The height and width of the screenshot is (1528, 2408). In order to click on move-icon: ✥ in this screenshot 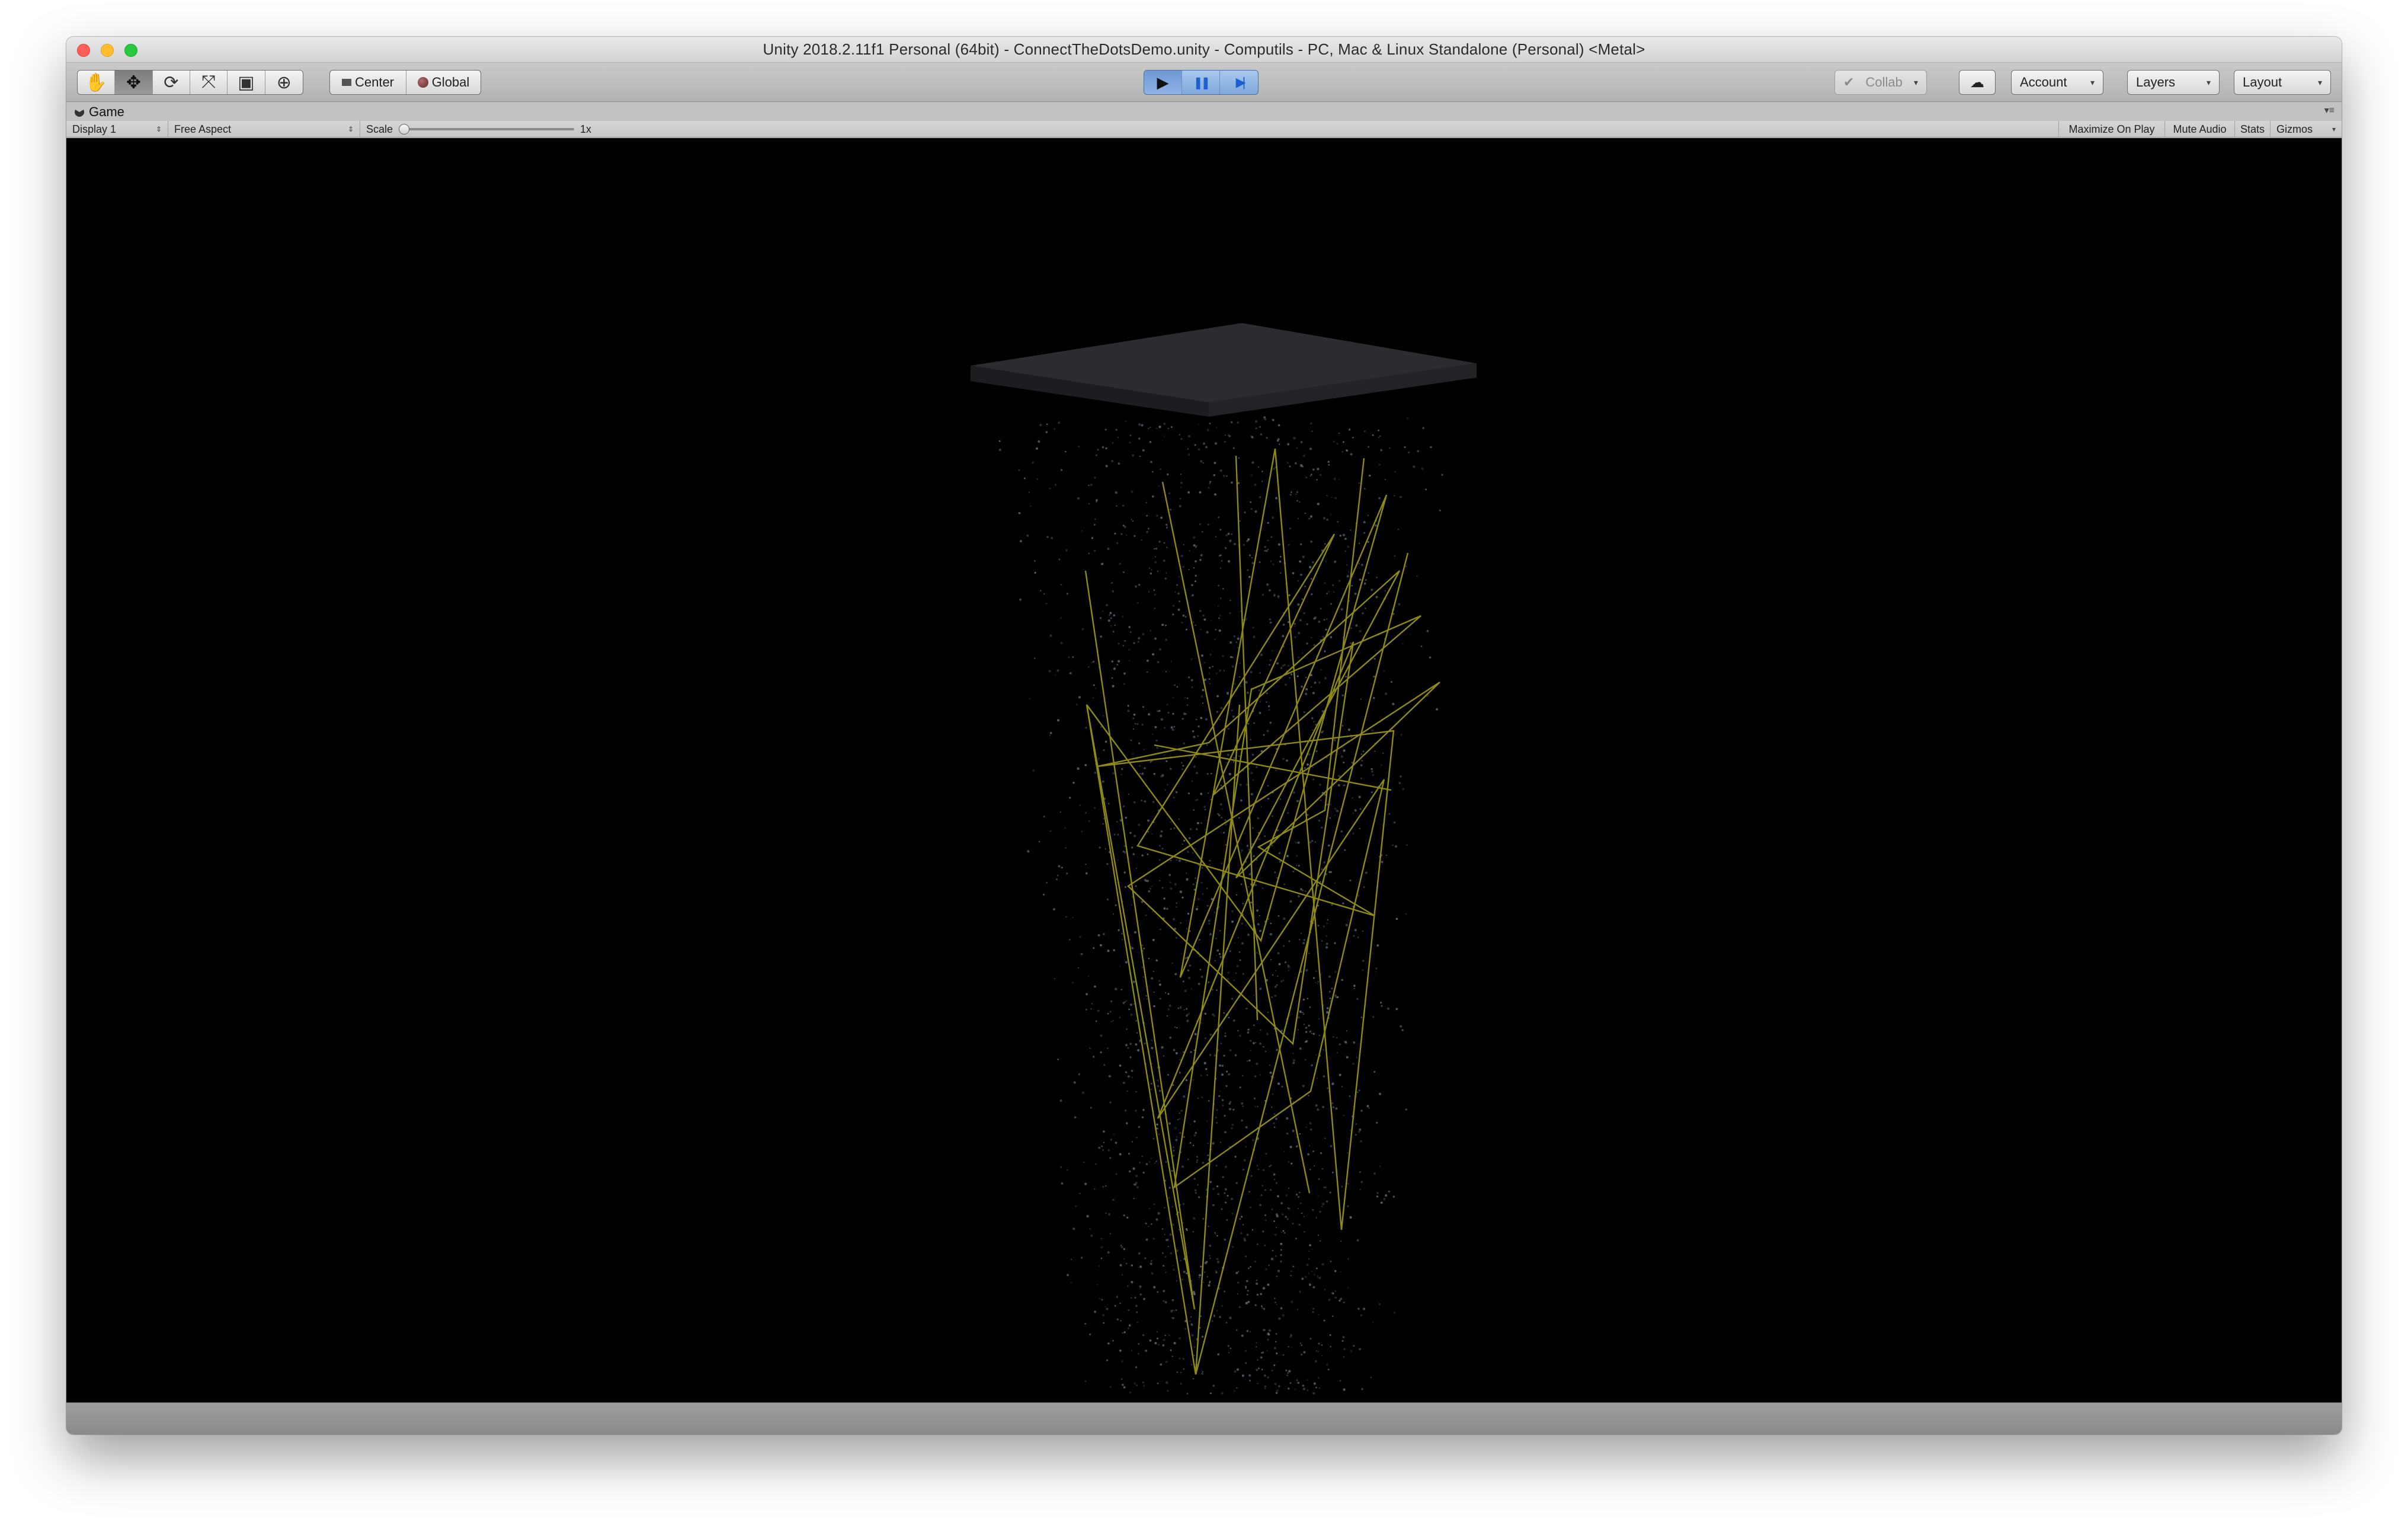, I will do `click(134, 82)`.